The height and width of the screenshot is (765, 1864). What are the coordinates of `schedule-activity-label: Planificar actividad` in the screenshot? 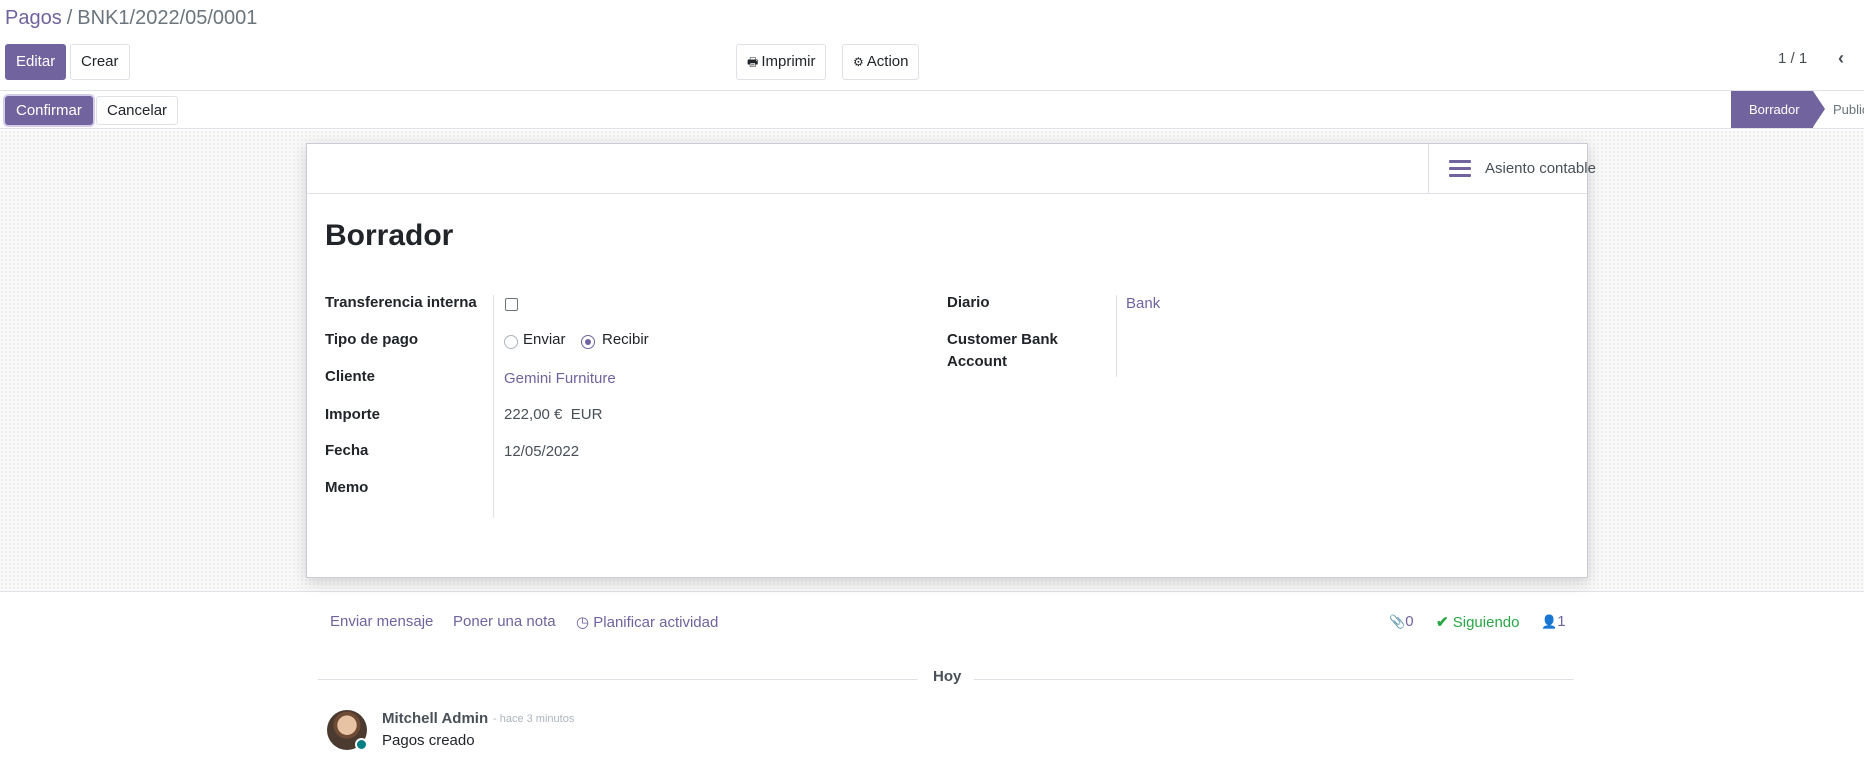 It's located at (656, 622).